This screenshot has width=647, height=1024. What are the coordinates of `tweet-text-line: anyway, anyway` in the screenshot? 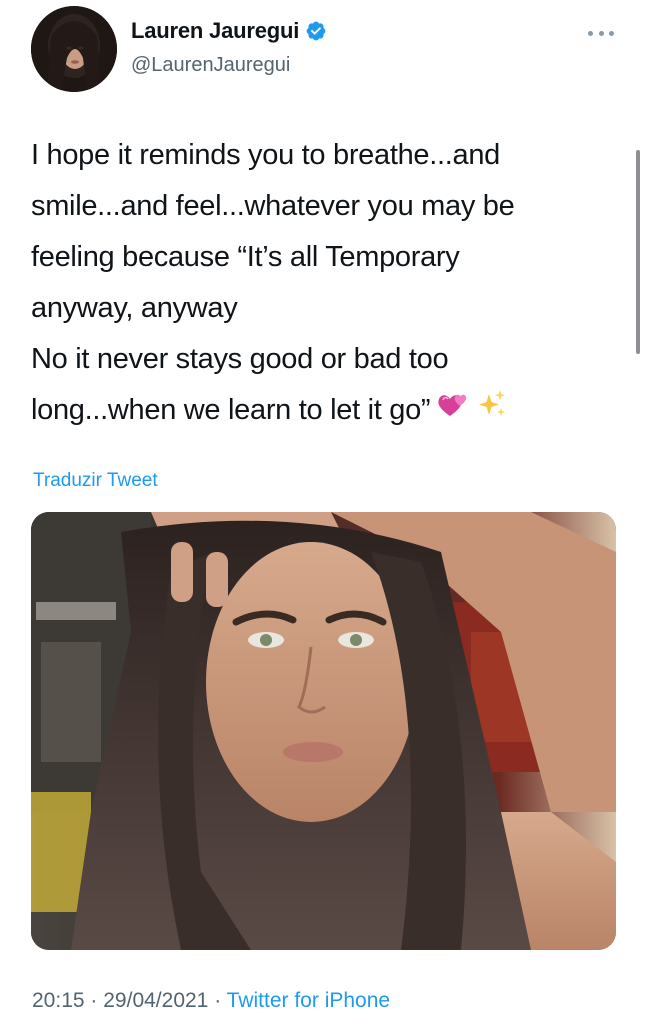 It's located at (134, 308).